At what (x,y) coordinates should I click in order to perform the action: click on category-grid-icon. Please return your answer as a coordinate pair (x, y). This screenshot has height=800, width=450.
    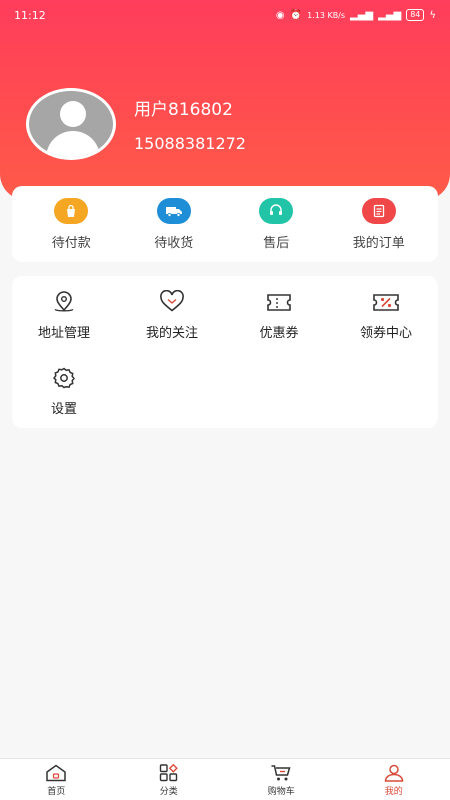
    Looking at the image, I should click on (168, 773).